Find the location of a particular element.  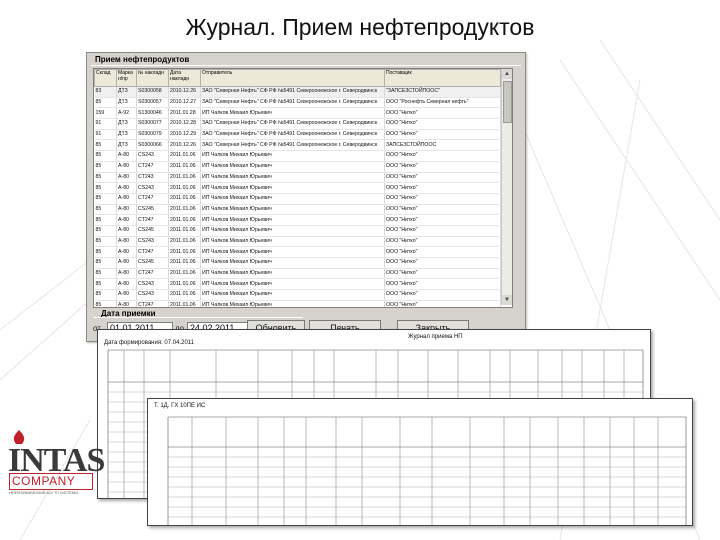

grid-column-header: Дата накладн is located at coordinates (184, 78).